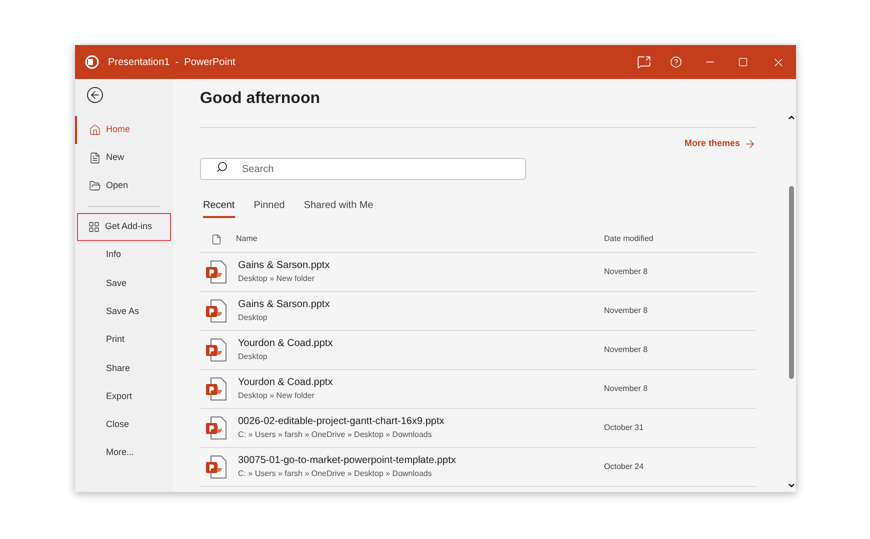 This screenshot has height=539, width=870. I want to click on sidebar-item: Print, so click(124, 340).